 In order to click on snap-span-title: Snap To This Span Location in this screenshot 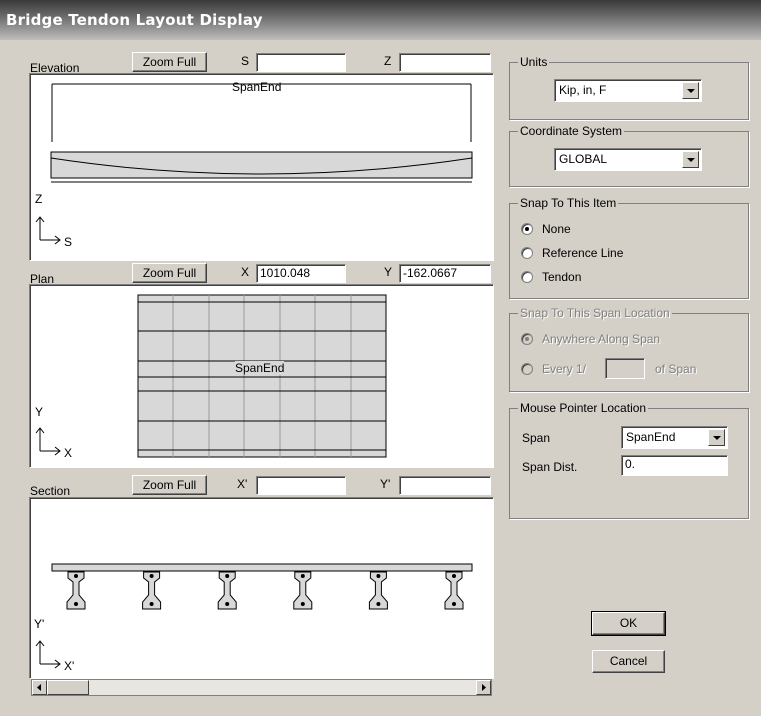, I will do `click(595, 313)`.